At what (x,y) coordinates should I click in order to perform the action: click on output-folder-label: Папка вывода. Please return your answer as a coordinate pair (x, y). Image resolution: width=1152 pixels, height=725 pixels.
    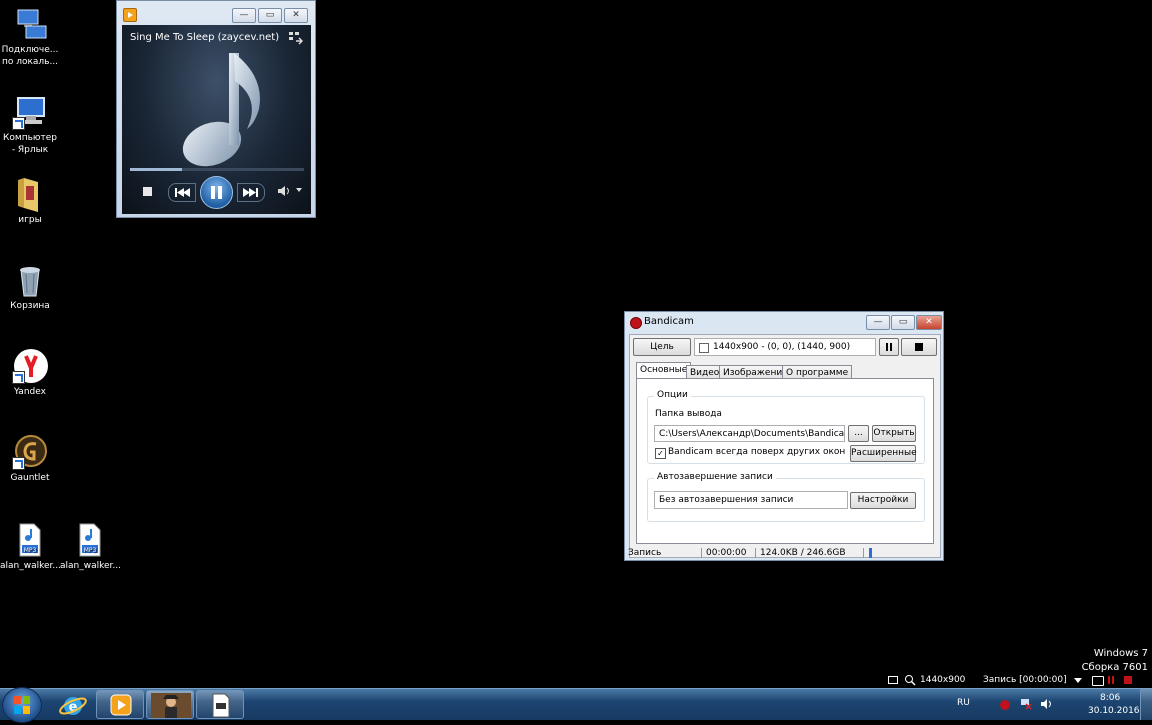
    Looking at the image, I should click on (688, 414).